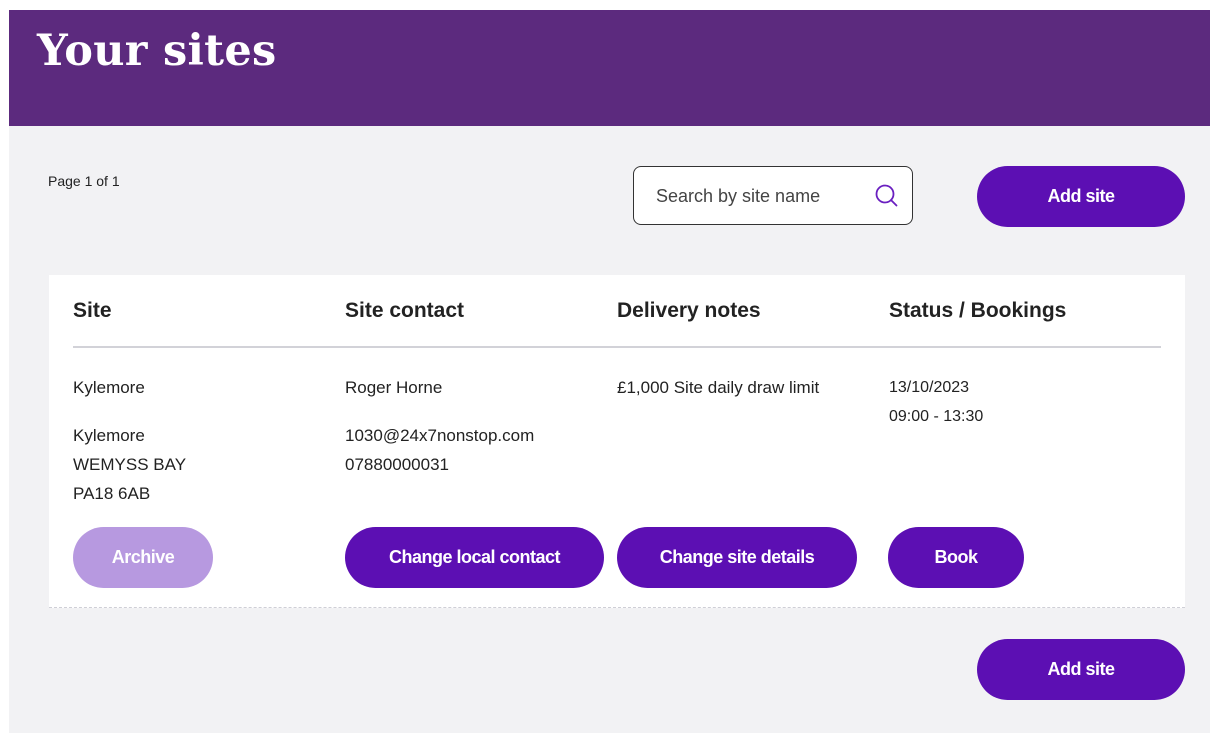 This screenshot has width=1210, height=733. What do you see at coordinates (109, 435) in the screenshot?
I see `address-line-1: Kylemore` at bounding box center [109, 435].